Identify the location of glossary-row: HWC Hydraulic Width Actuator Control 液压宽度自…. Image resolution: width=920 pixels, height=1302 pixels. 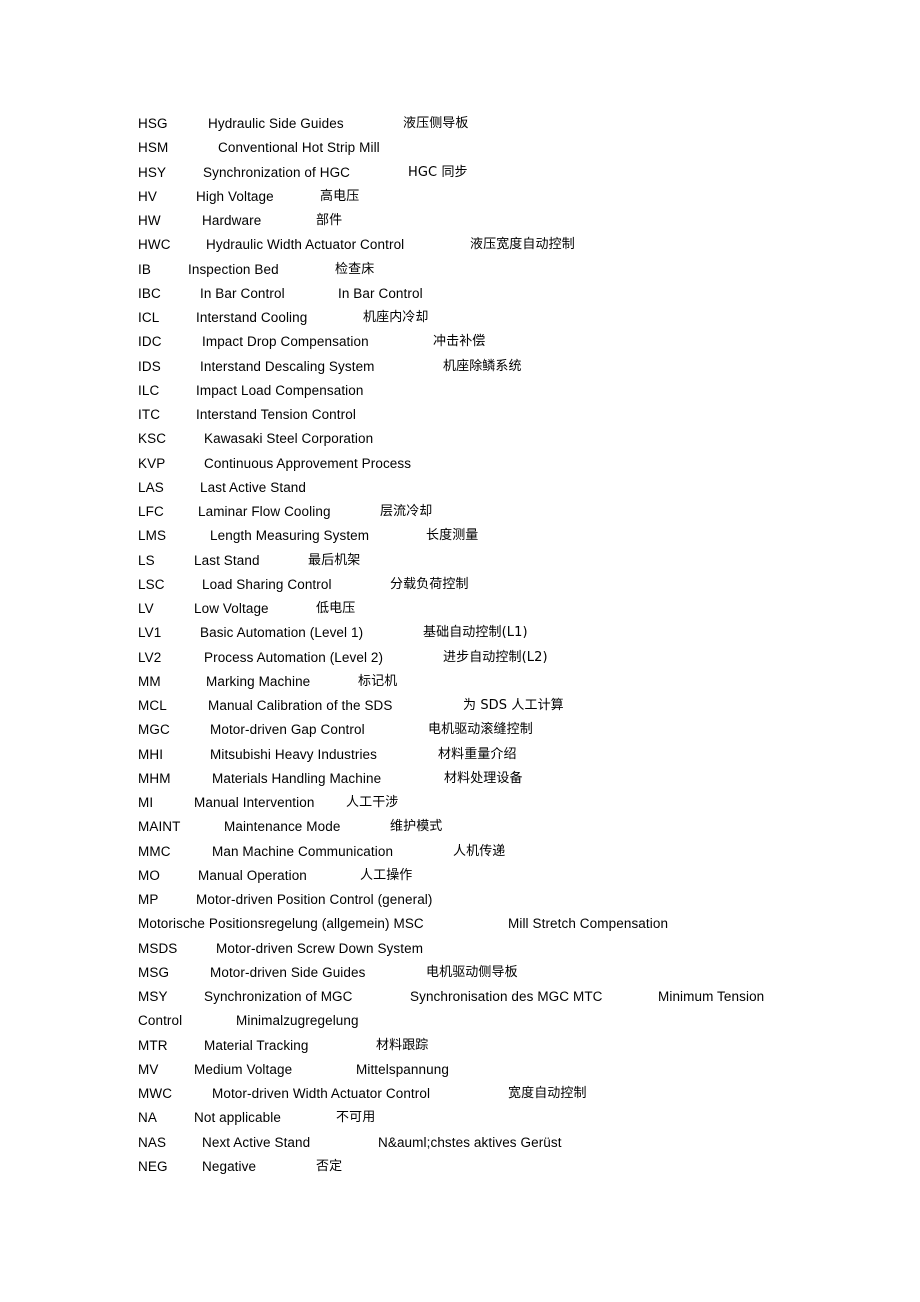
(488, 245).